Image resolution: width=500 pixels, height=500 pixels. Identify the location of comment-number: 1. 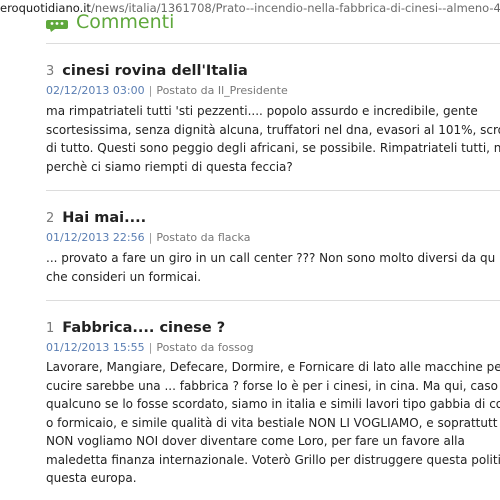
(50, 328).